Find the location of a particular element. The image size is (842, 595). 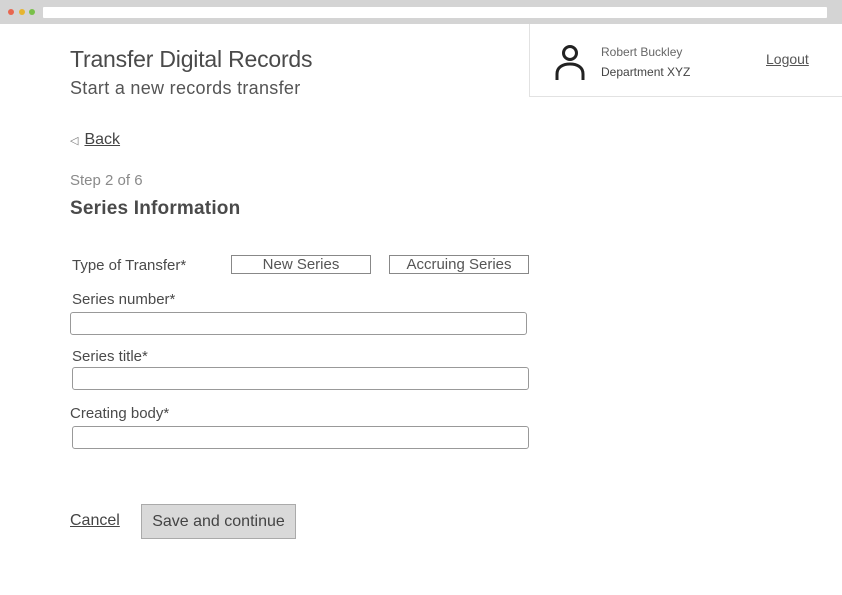

browser-toolbar is located at coordinates (421, 12).